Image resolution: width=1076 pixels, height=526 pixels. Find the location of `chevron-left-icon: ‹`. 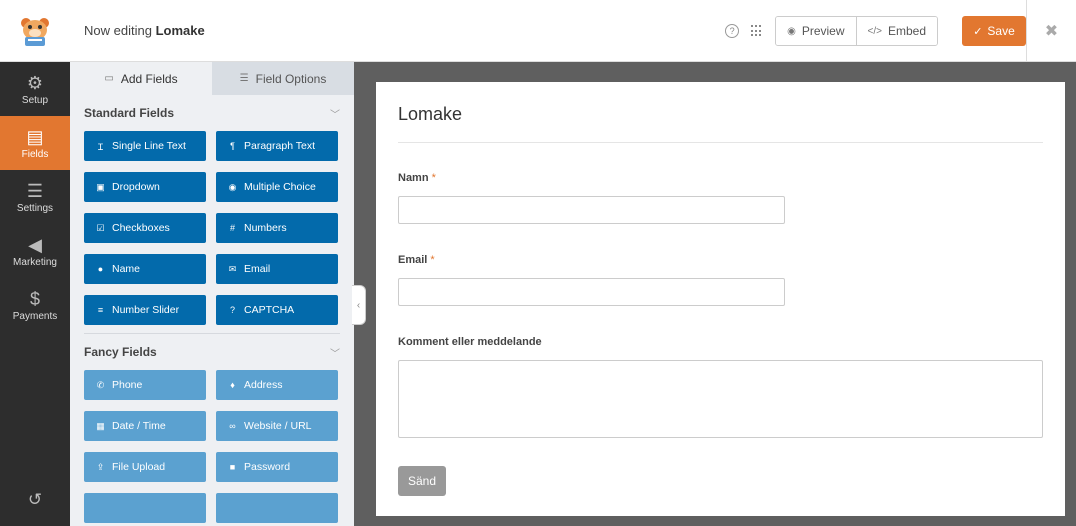

chevron-left-icon: ‹ is located at coordinates (358, 305).